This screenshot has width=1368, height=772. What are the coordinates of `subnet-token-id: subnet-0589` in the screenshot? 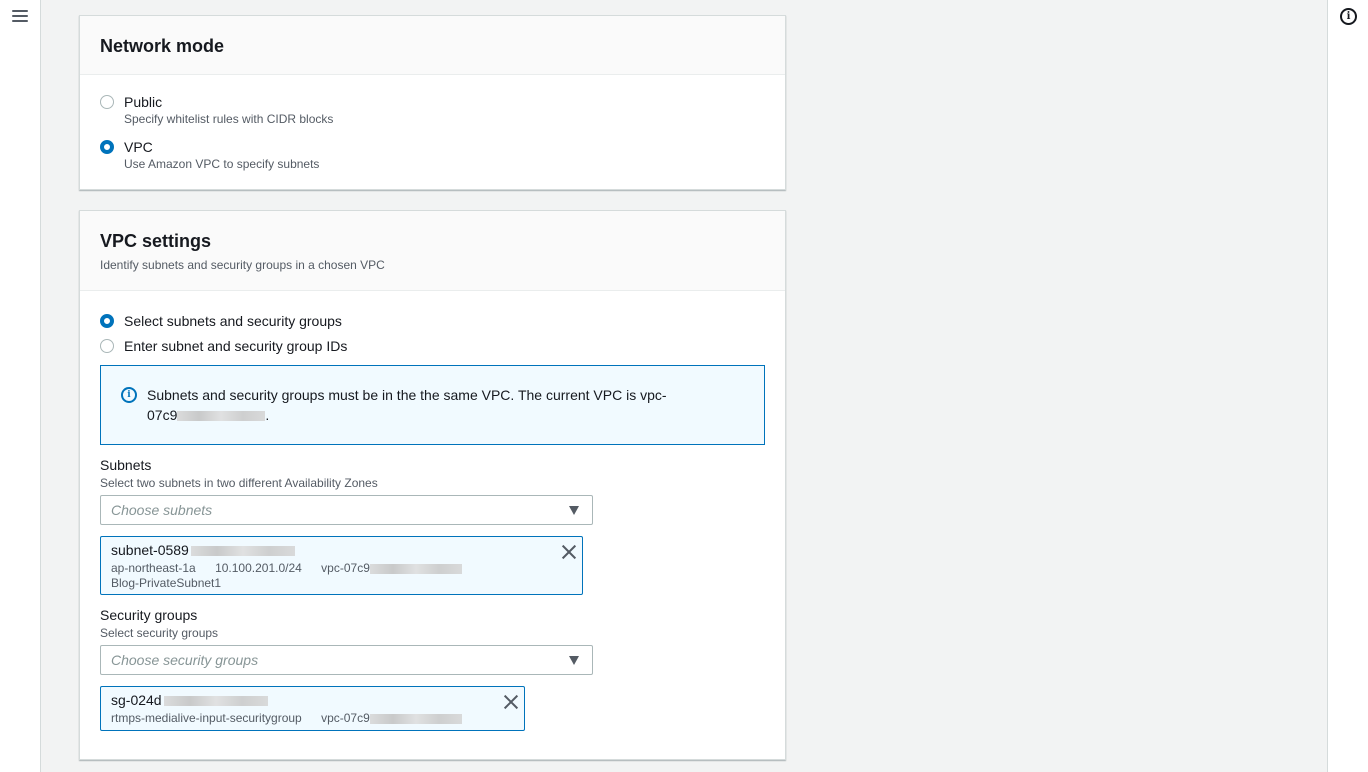 It's located at (203, 550).